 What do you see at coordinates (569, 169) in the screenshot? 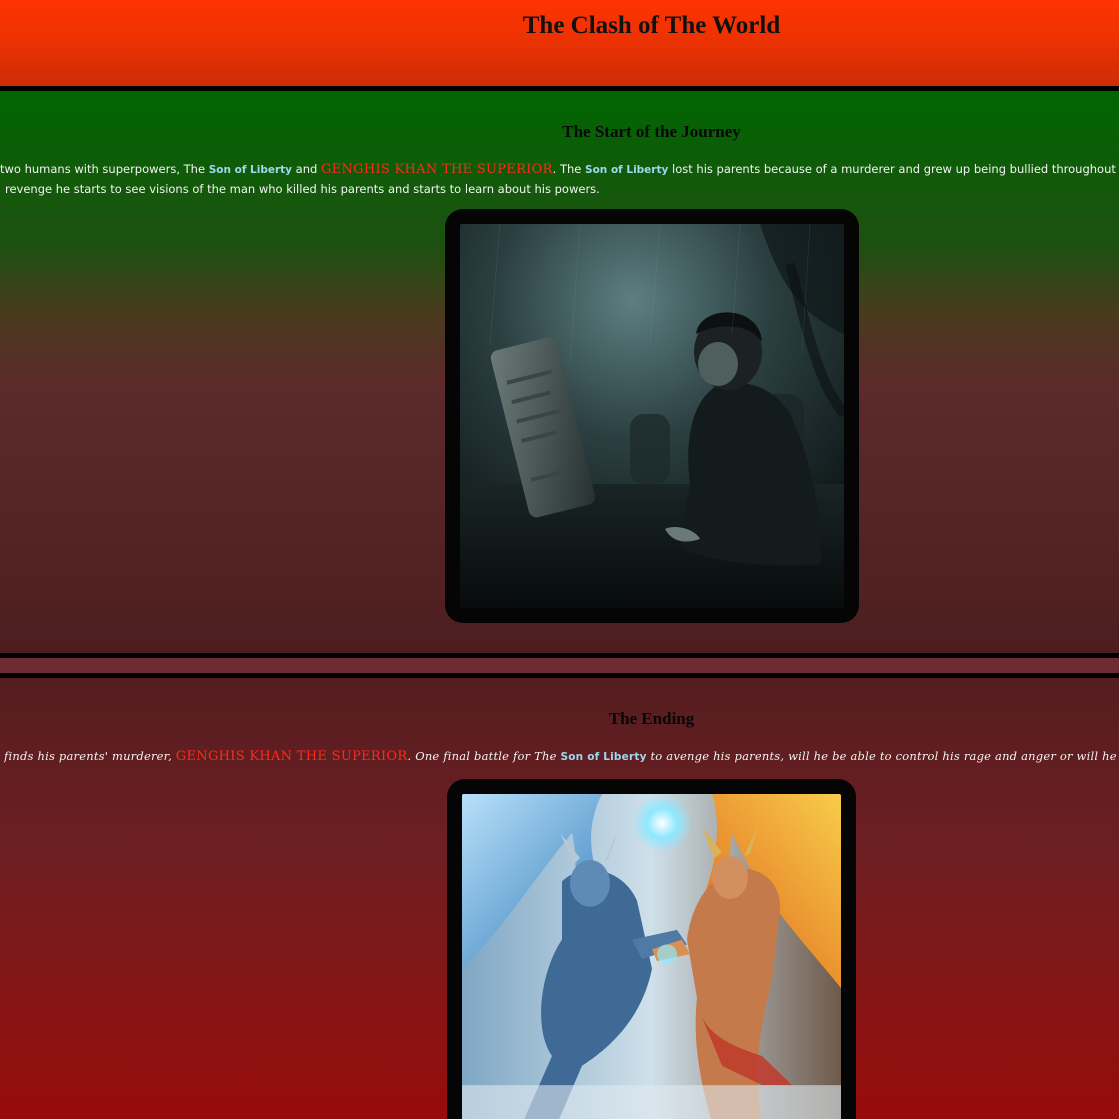
I see `story-text: . The` at bounding box center [569, 169].